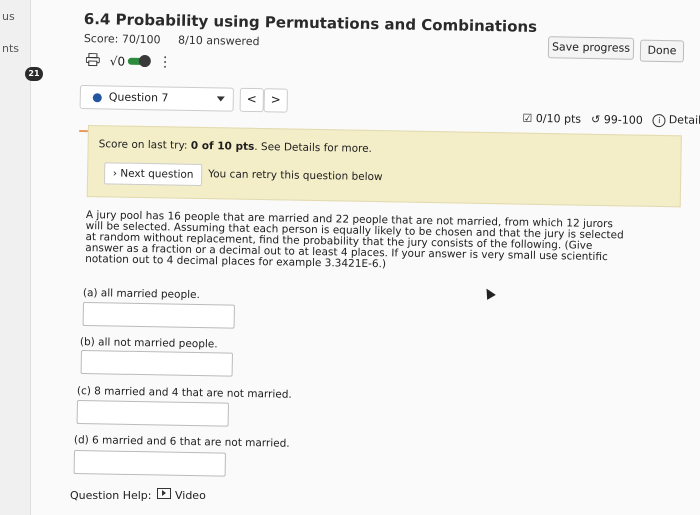 The height and width of the screenshot is (515, 700). I want to click on answer-input-c, so click(152, 413).